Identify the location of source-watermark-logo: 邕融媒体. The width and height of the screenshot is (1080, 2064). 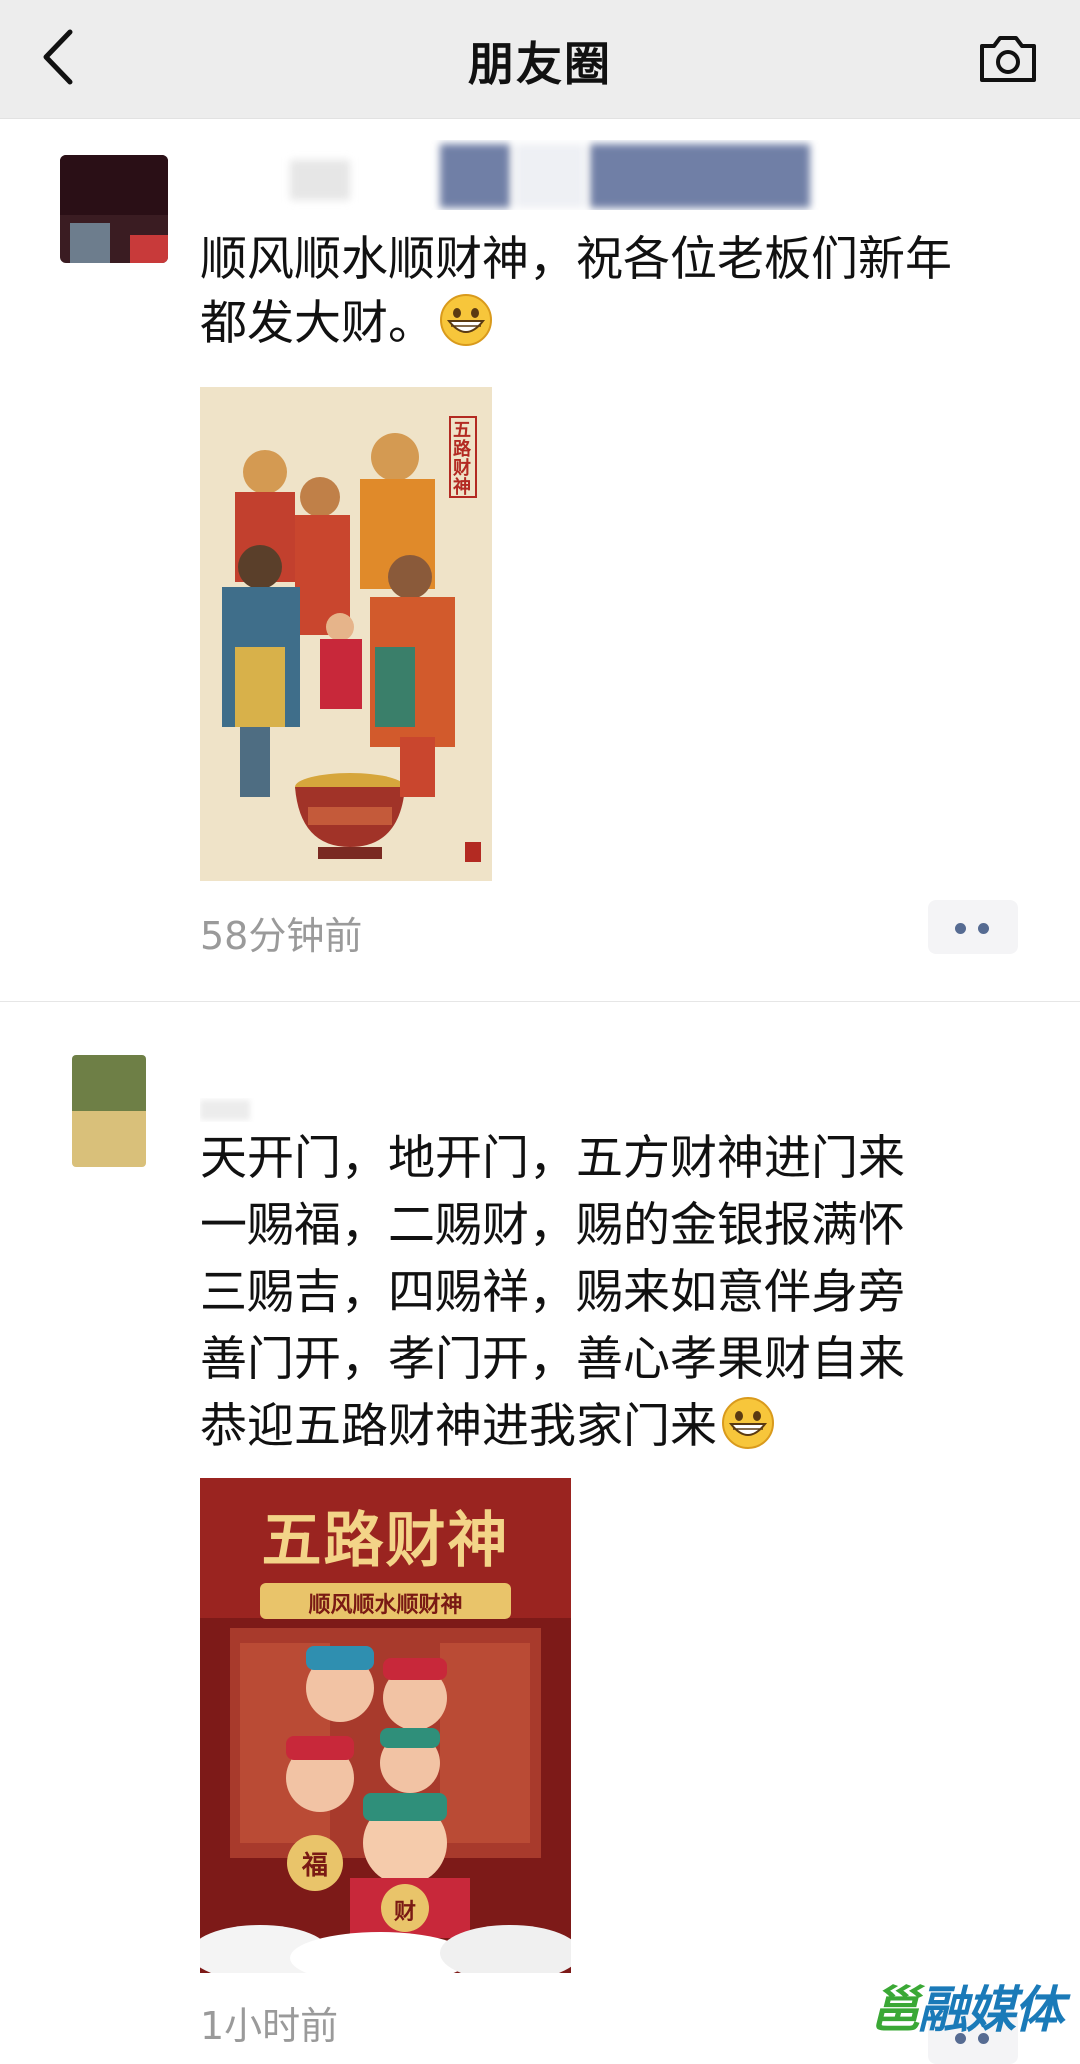
(967, 2006).